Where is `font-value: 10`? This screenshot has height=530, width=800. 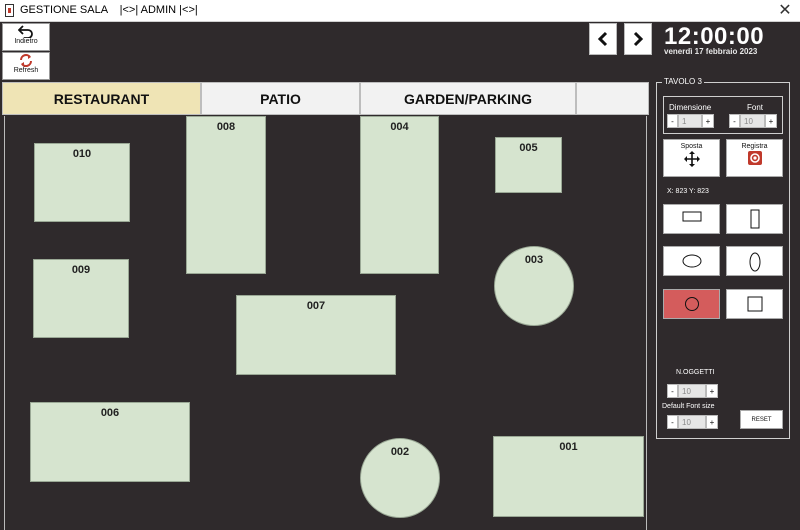
font-value: 10 is located at coordinates (752, 121).